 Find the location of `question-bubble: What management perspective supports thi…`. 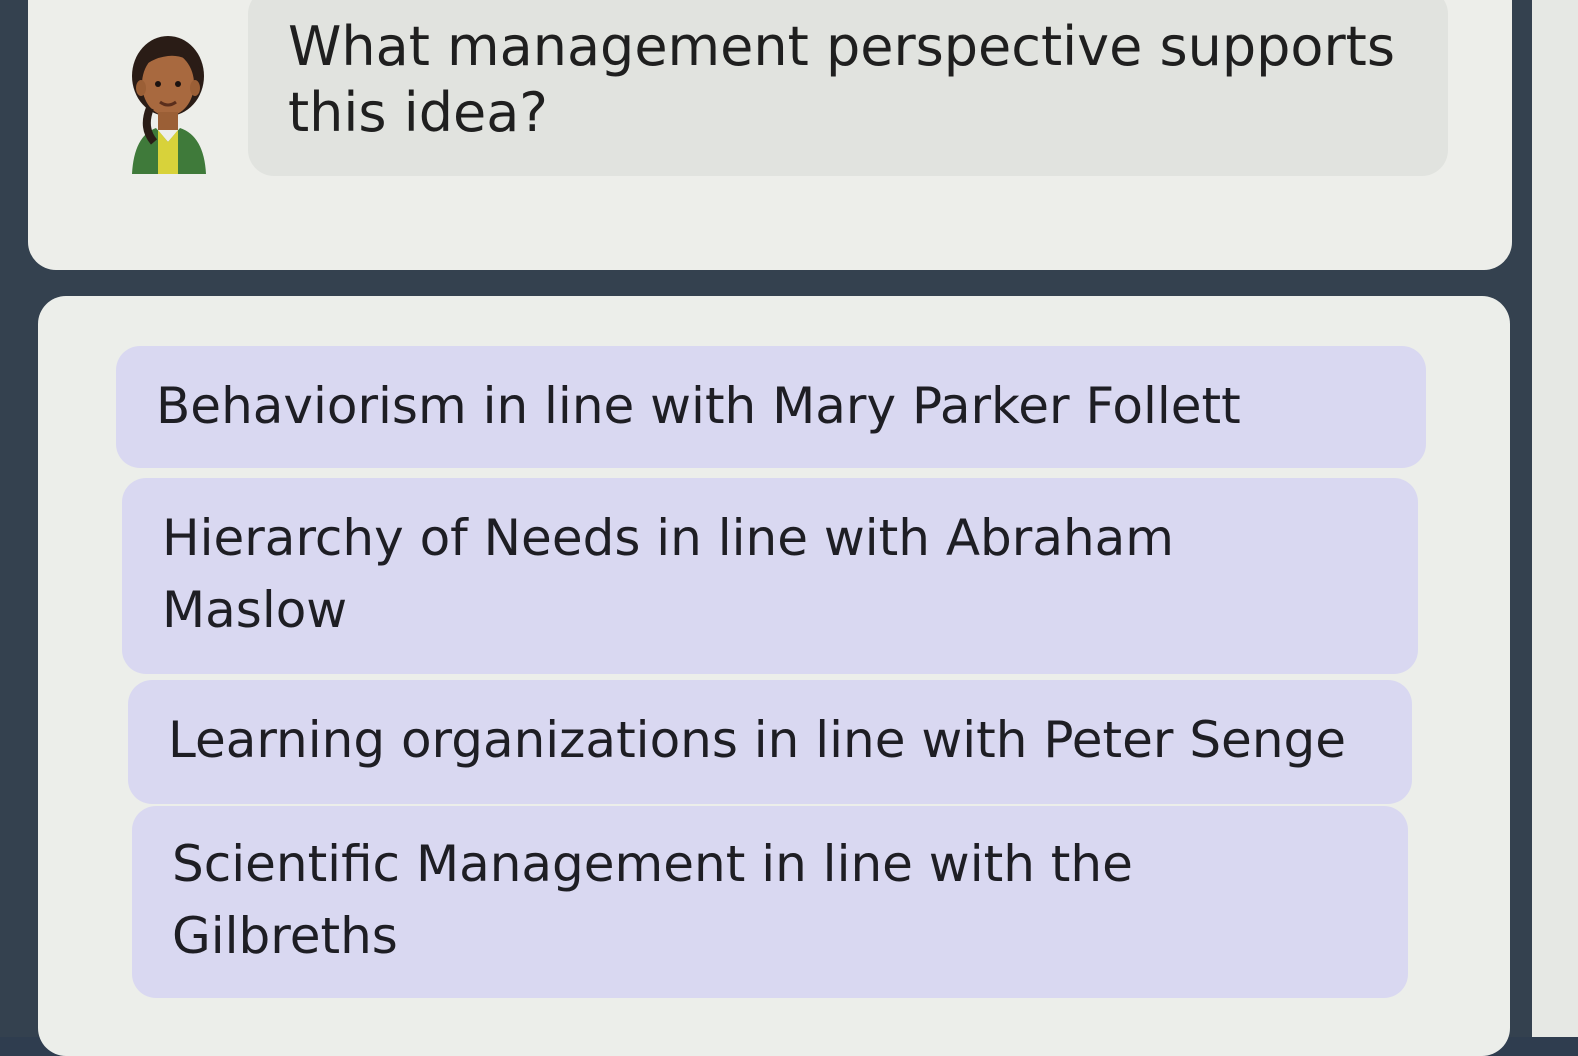

question-bubble: What management perspective supports thi… is located at coordinates (848, 88).